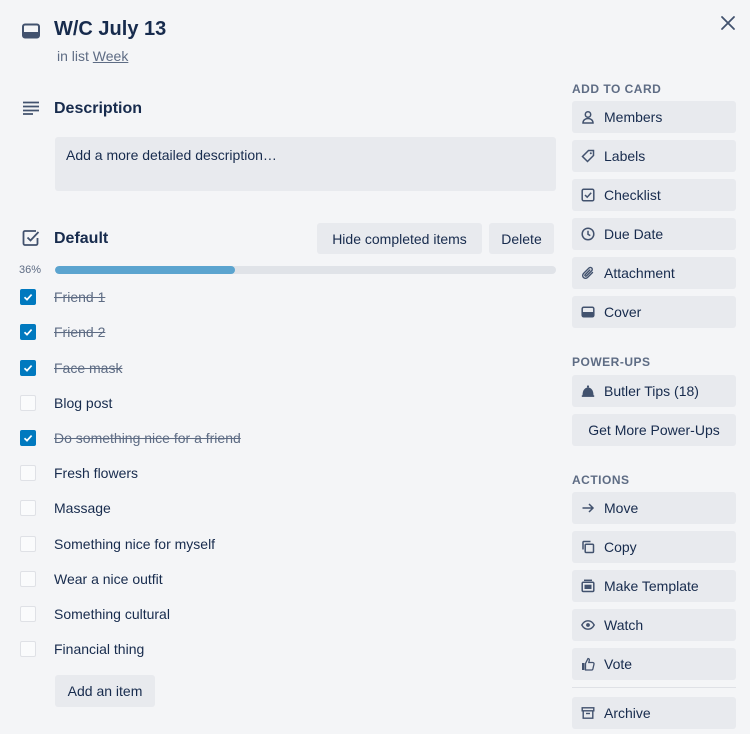 The image size is (750, 734). What do you see at coordinates (654, 687) in the screenshot?
I see `sidebar-divider` at bounding box center [654, 687].